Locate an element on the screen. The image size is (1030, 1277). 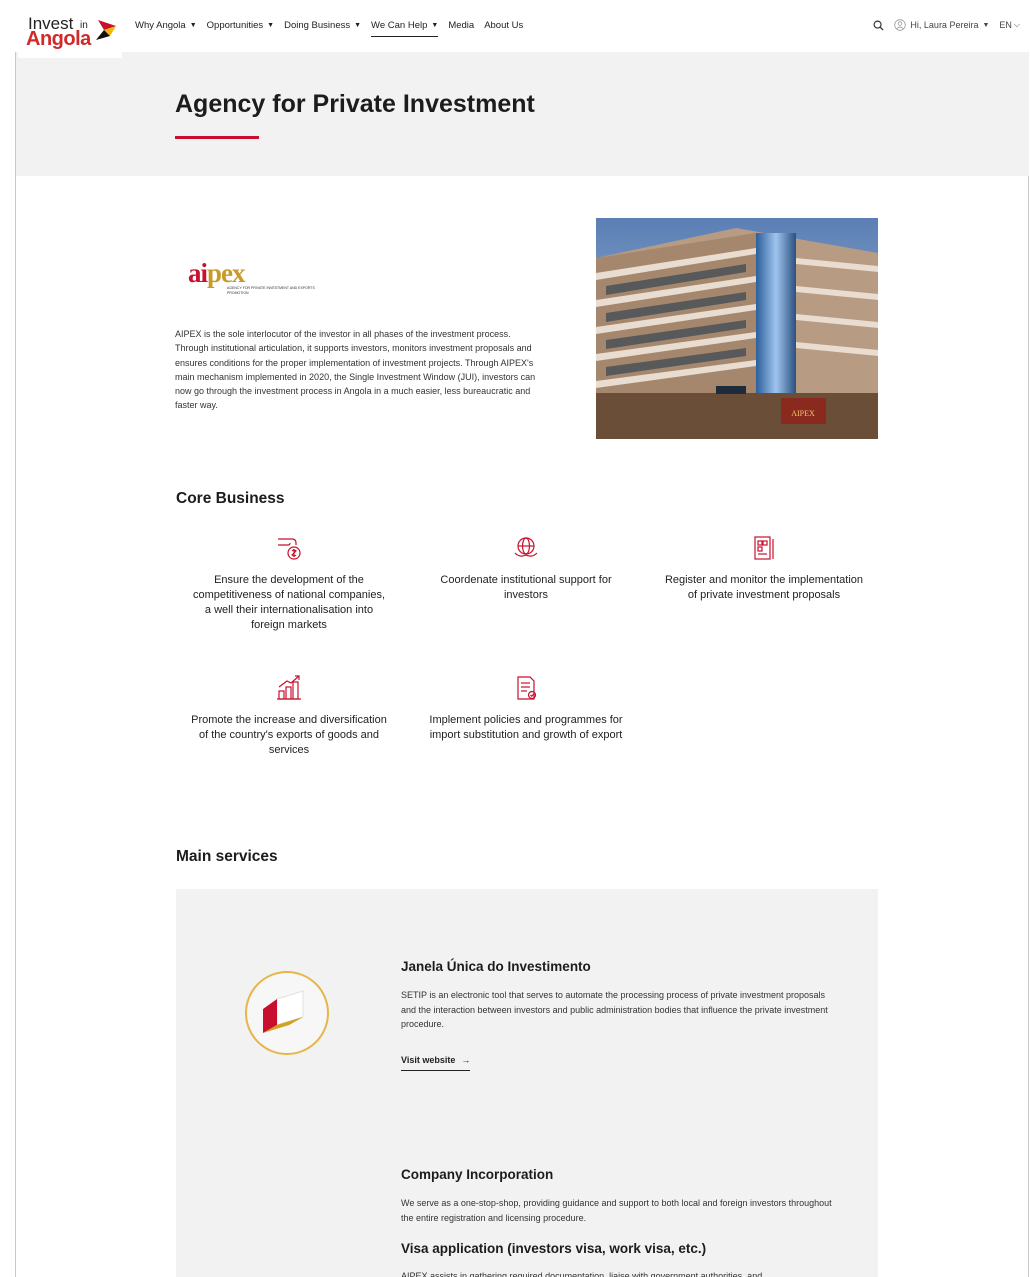
logo-flag-icon is located at coordinates (106, 30).